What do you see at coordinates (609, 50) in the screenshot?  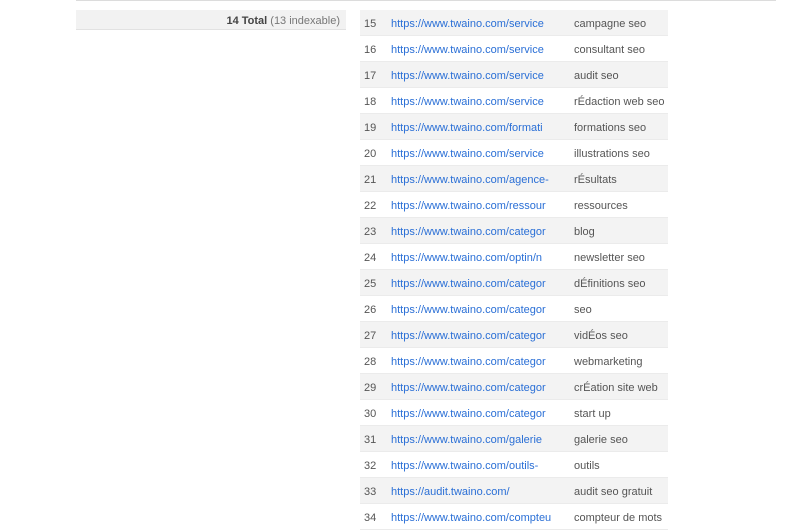 I see `anchor-text: consultant seo` at bounding box center [609, 50].